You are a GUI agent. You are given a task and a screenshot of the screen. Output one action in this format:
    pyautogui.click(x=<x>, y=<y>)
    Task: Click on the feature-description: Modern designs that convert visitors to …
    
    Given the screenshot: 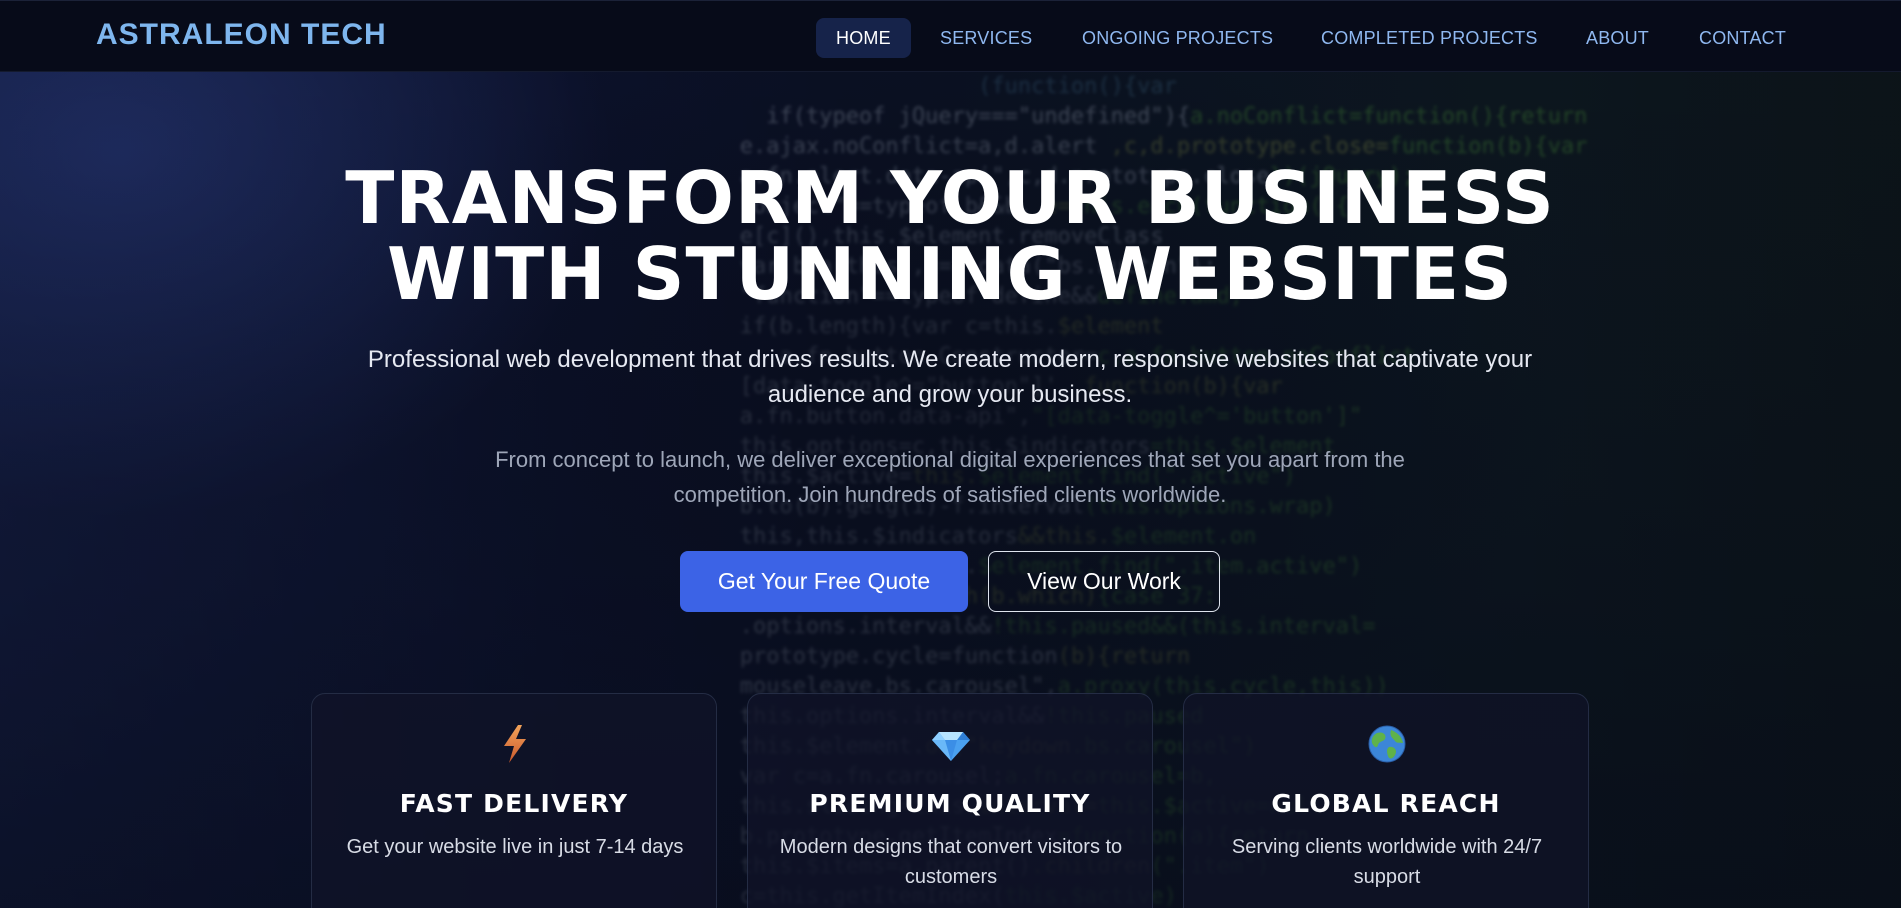 What is the action you would take?
    pyautogui.click(x=951, y=862)
    